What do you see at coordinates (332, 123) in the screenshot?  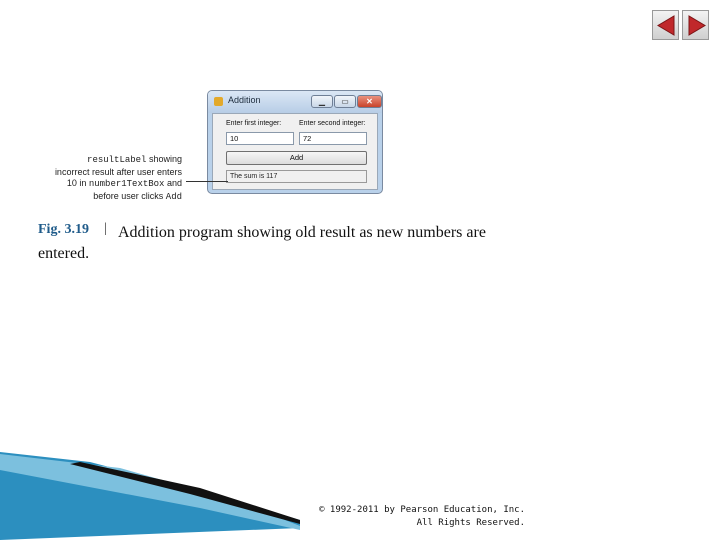 I see `second-integer-label: Enter second integer:` at bounding box center [332, 123].